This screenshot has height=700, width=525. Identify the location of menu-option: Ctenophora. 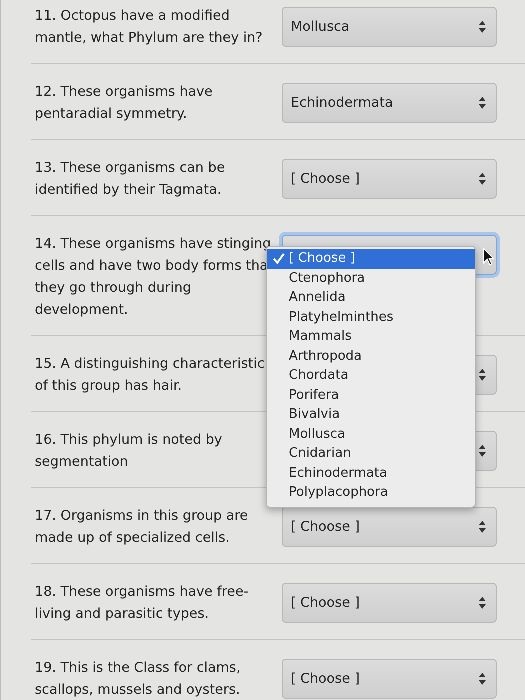
(371, 278).